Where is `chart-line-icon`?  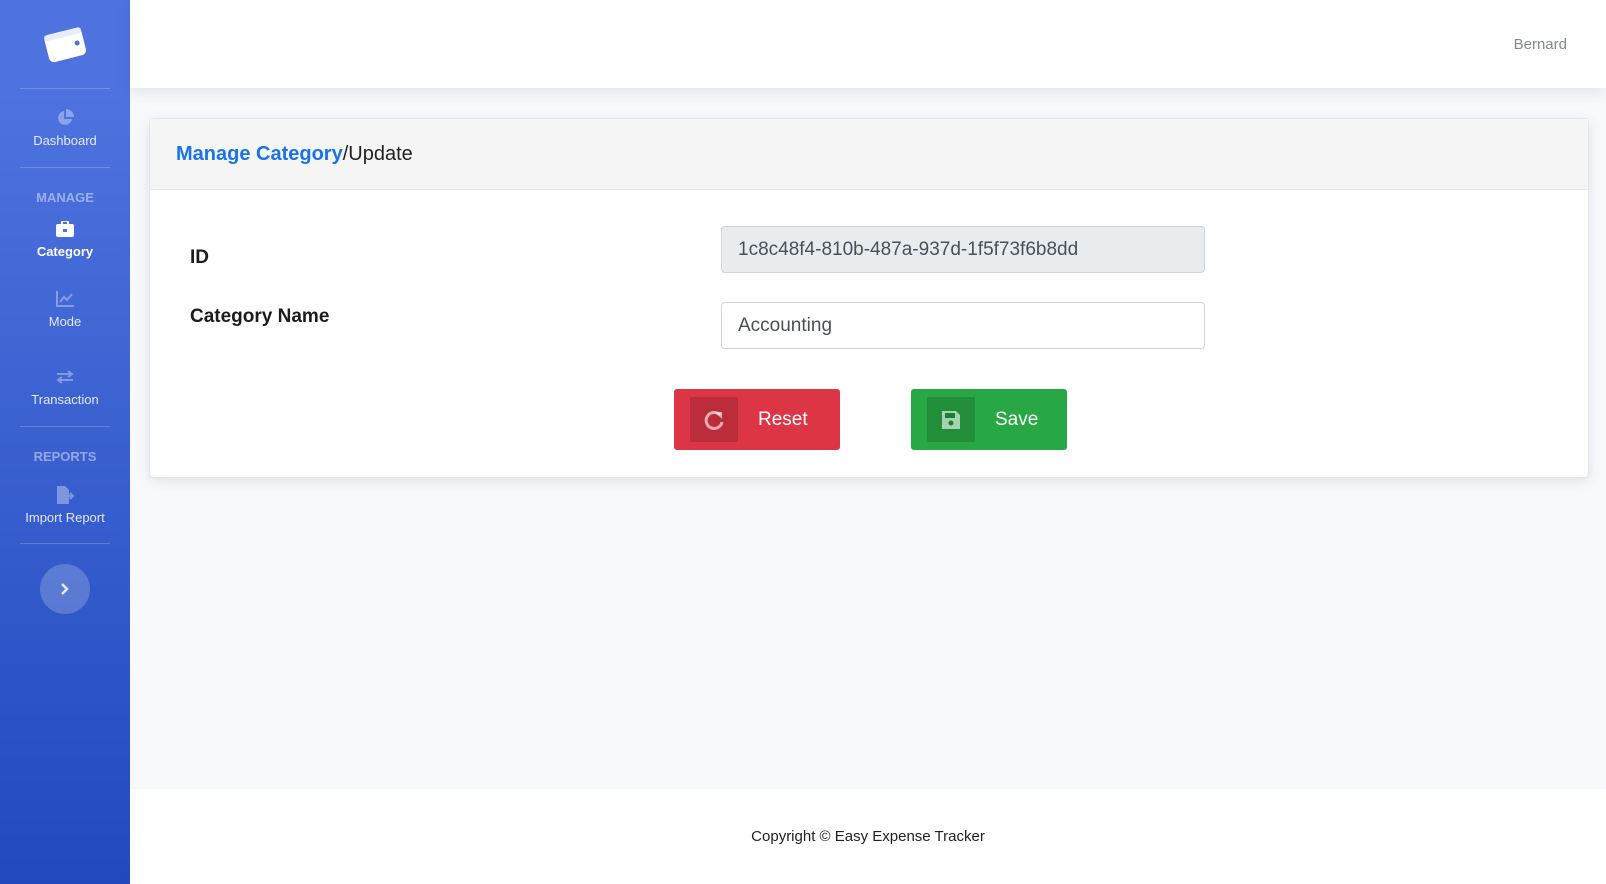
chart-line-icon is located at coordinates (65, 299).